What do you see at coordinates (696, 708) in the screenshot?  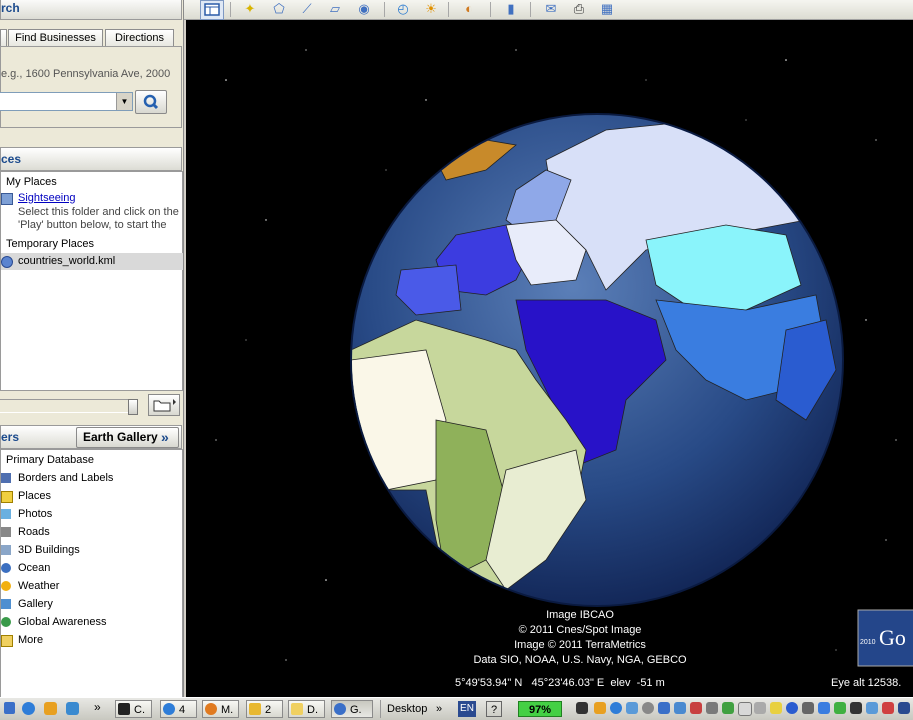 I see `antivirus-icon` at bounding box center [696, 708].